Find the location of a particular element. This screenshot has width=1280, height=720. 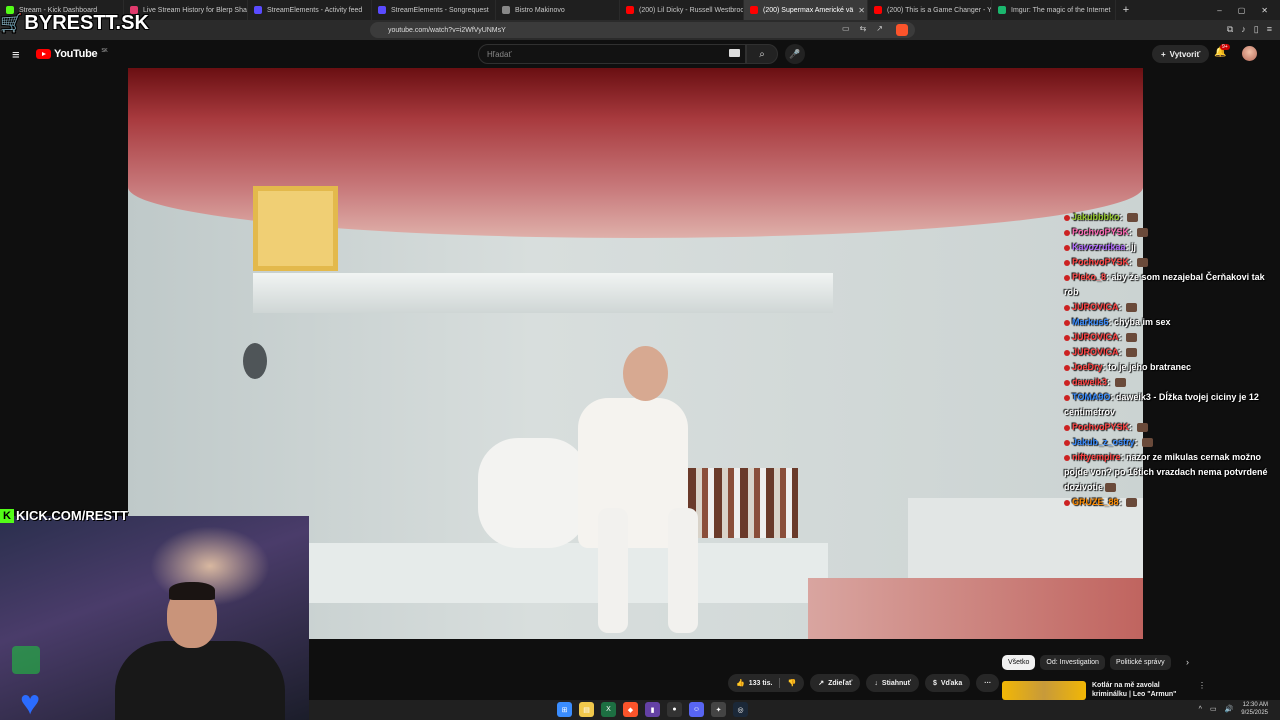

notifications-button: 🔔 9+ is located at coordinates (1222, 51).